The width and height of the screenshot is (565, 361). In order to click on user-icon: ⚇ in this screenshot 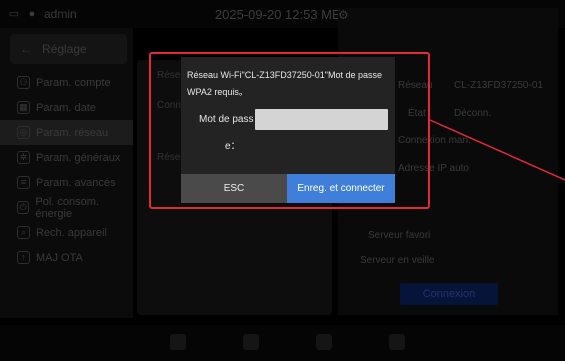, I will do `click(23, 82)`.